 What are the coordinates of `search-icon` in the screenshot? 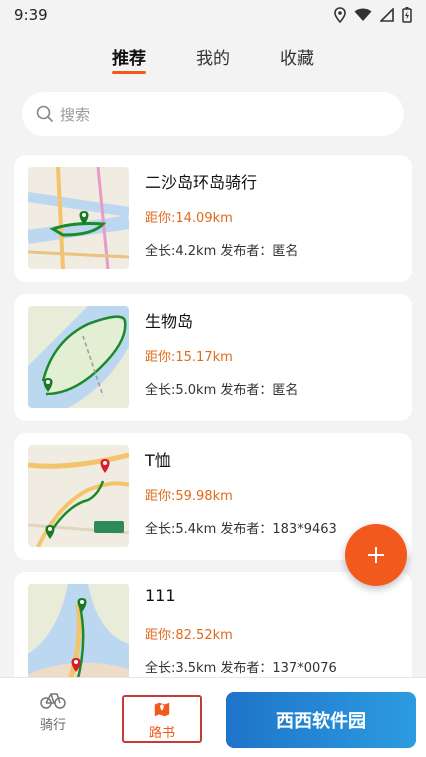 It's located at (45, 114).